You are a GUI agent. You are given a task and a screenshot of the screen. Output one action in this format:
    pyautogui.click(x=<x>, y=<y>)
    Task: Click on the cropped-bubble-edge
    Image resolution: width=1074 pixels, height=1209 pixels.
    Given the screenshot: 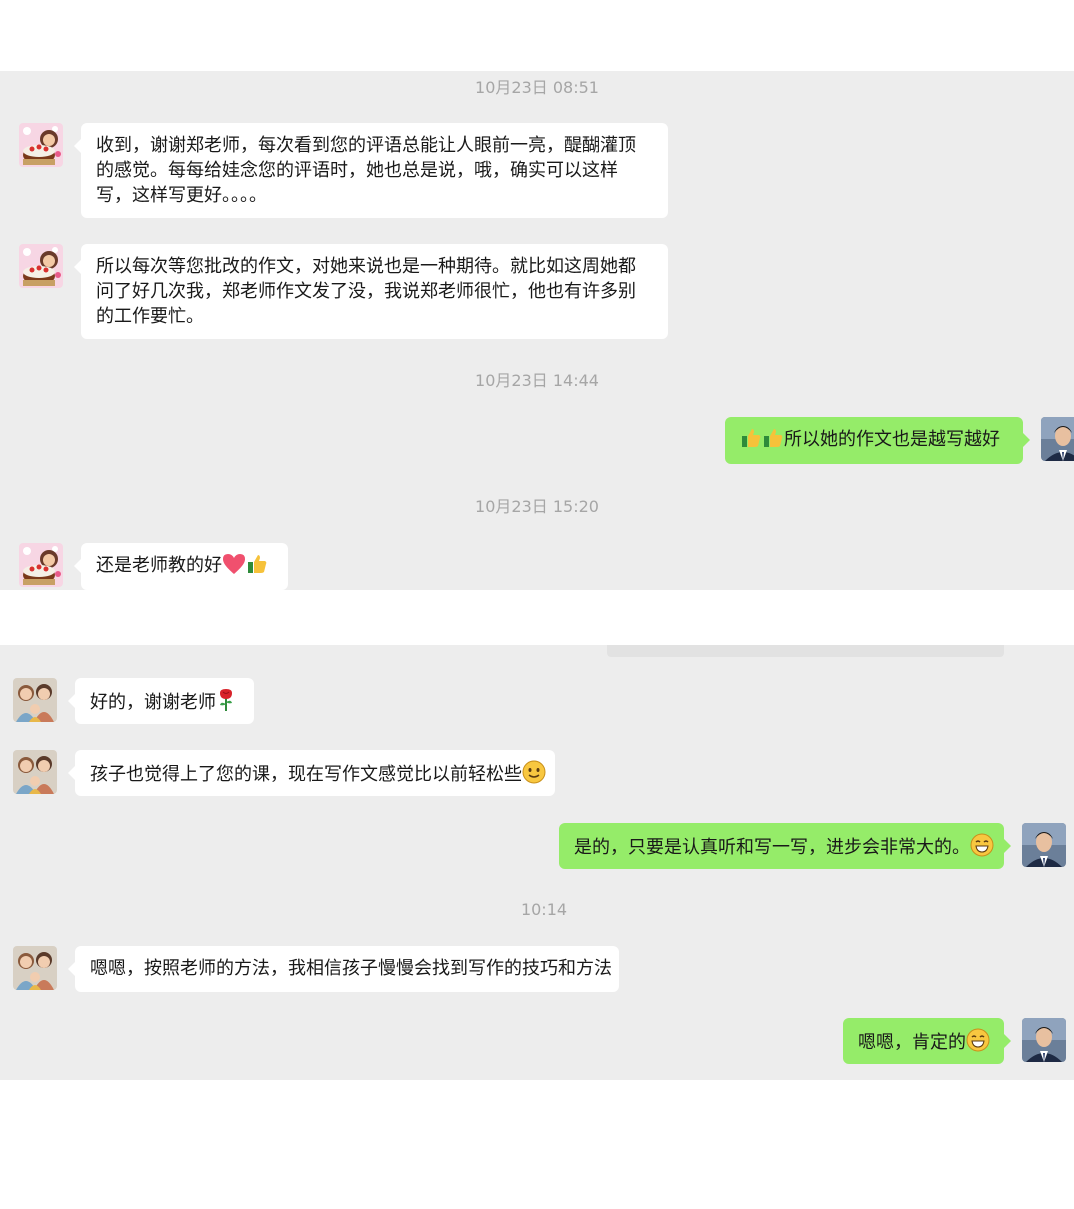 What is the action you would take?
    pyautogui.click(x=805, y=651)
    